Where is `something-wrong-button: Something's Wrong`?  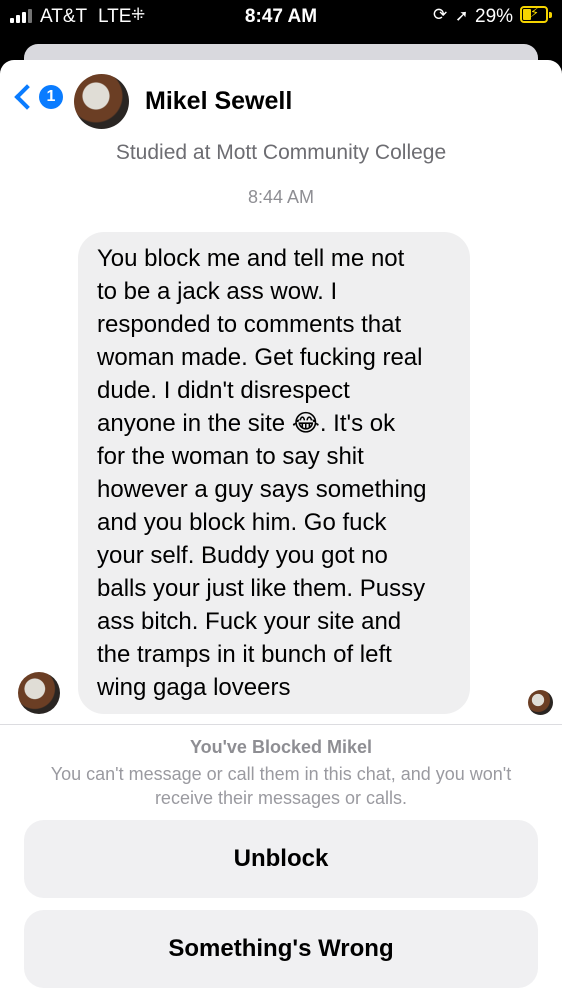
something-wrong-button: Something's Wrong is located at coordinates (281, 949).